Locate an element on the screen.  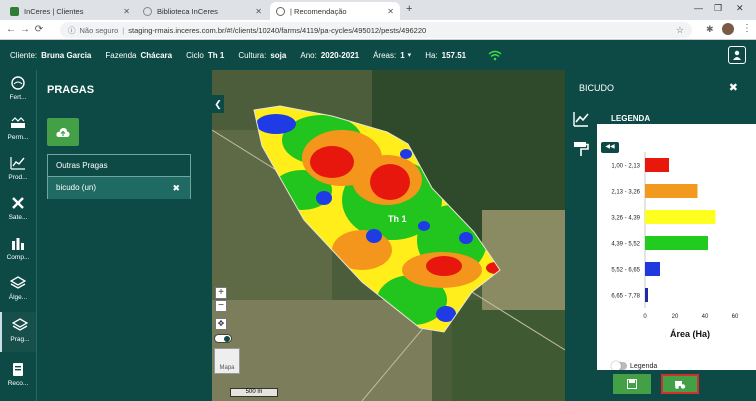
window-close-icon: ✕ is located at coordinates (740, 8).